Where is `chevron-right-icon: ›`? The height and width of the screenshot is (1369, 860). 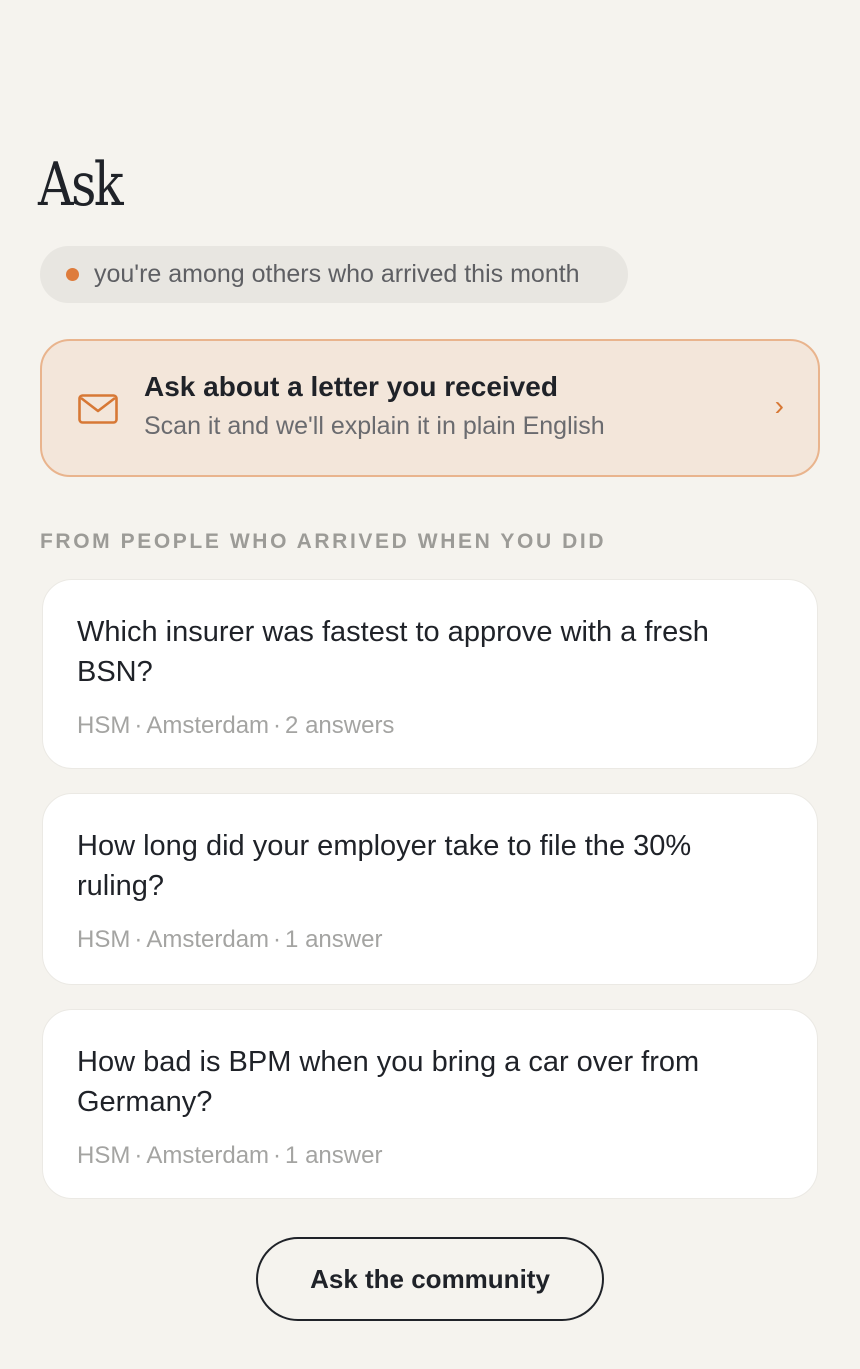 chevron-right-icon: › is located at coordinates (779, 405).